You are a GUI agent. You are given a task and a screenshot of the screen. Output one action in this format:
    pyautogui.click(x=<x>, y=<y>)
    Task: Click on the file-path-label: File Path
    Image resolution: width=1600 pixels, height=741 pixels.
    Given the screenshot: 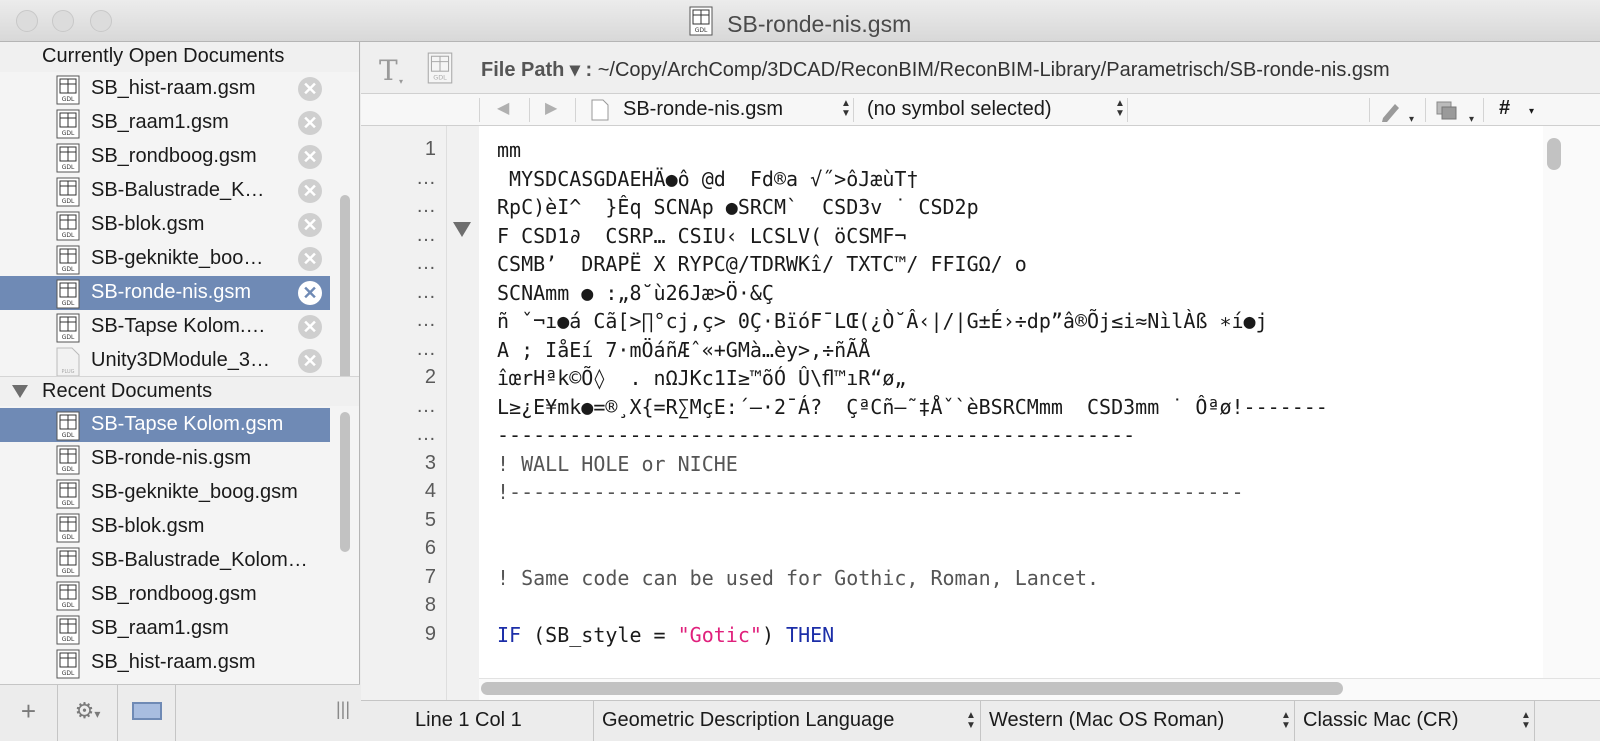 What is the action you would take?
    pyautogui.click(x=523, y=70)
    